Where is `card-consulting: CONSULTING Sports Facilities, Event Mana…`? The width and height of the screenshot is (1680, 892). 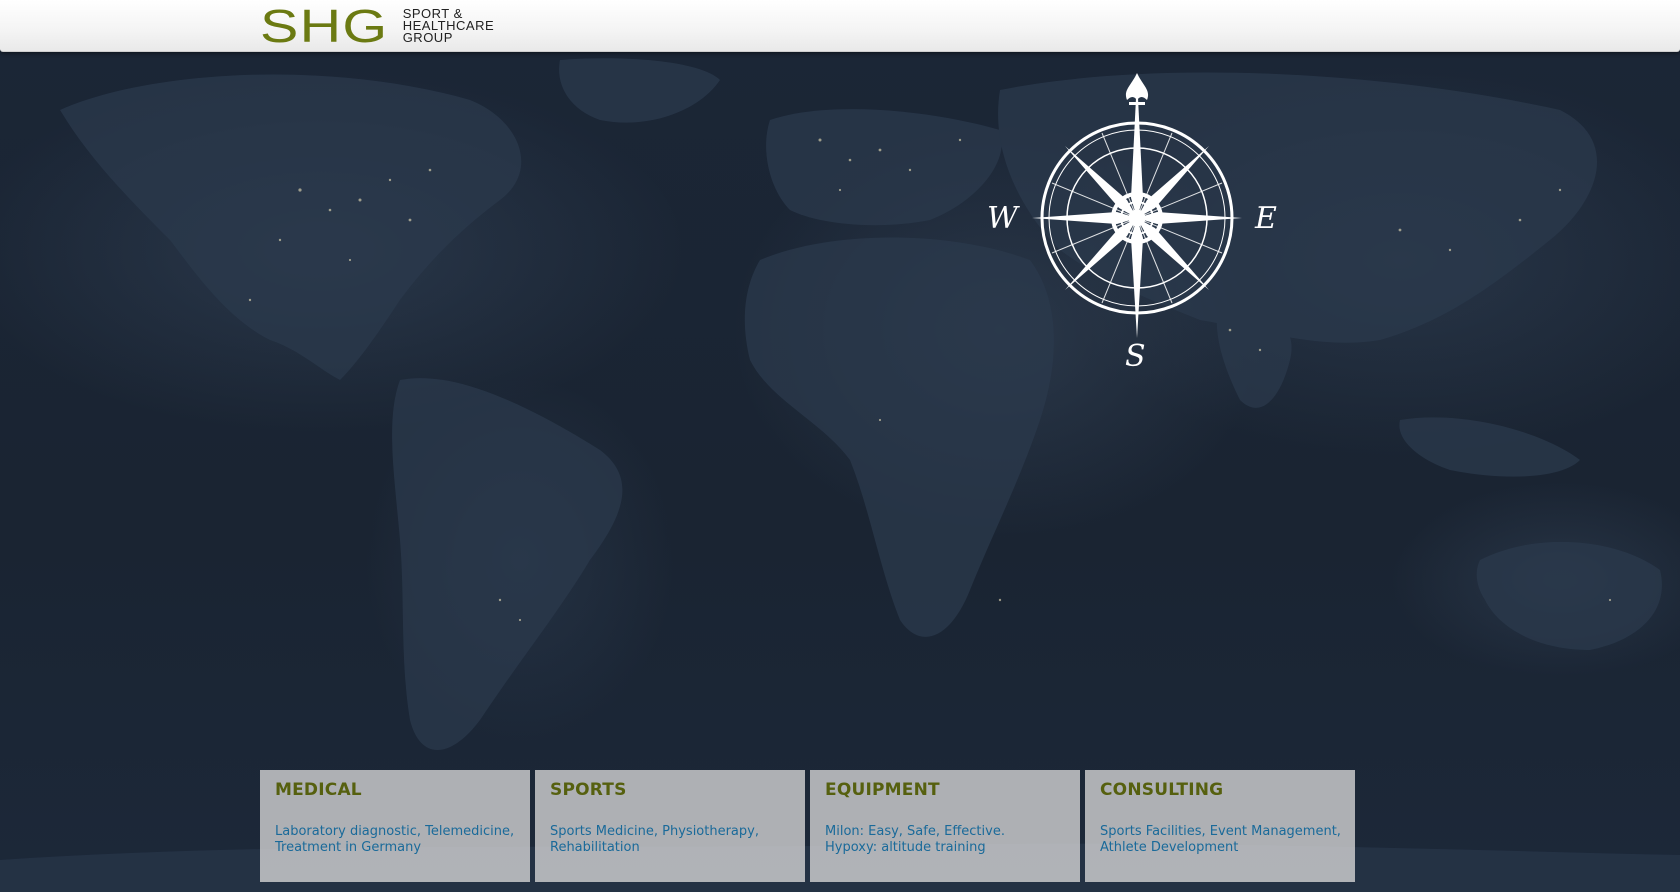 card-consulting: CONSULTING Sports Facilities, Event Mana… is located at coordinates (1220, 826).